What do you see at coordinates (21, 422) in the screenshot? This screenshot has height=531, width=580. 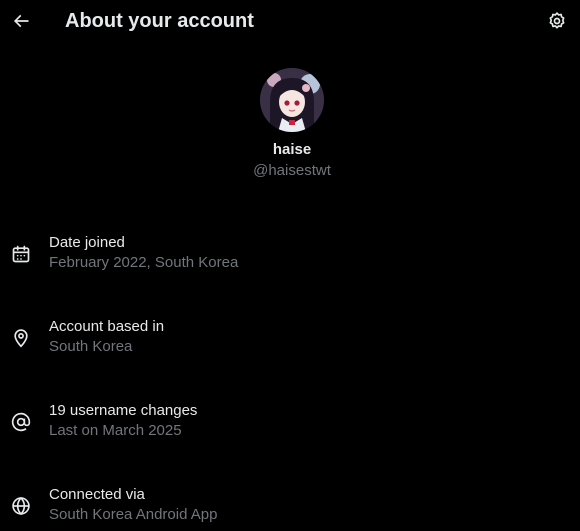 I see `at-sign-icon` at bounding box center [21, 422].